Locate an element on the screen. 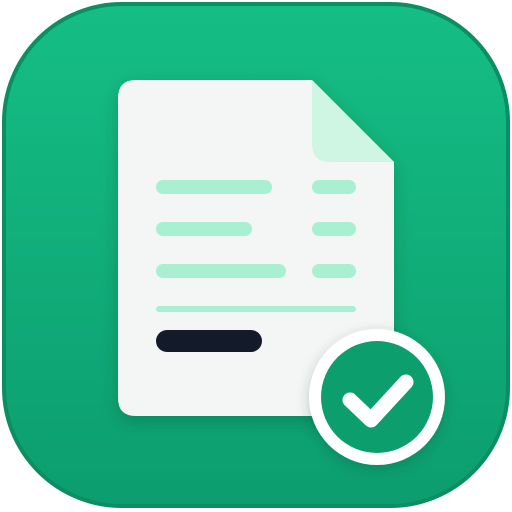 The height and width of the screenshot is (512, 512). badge-circle is located at coordinates (377, 397).